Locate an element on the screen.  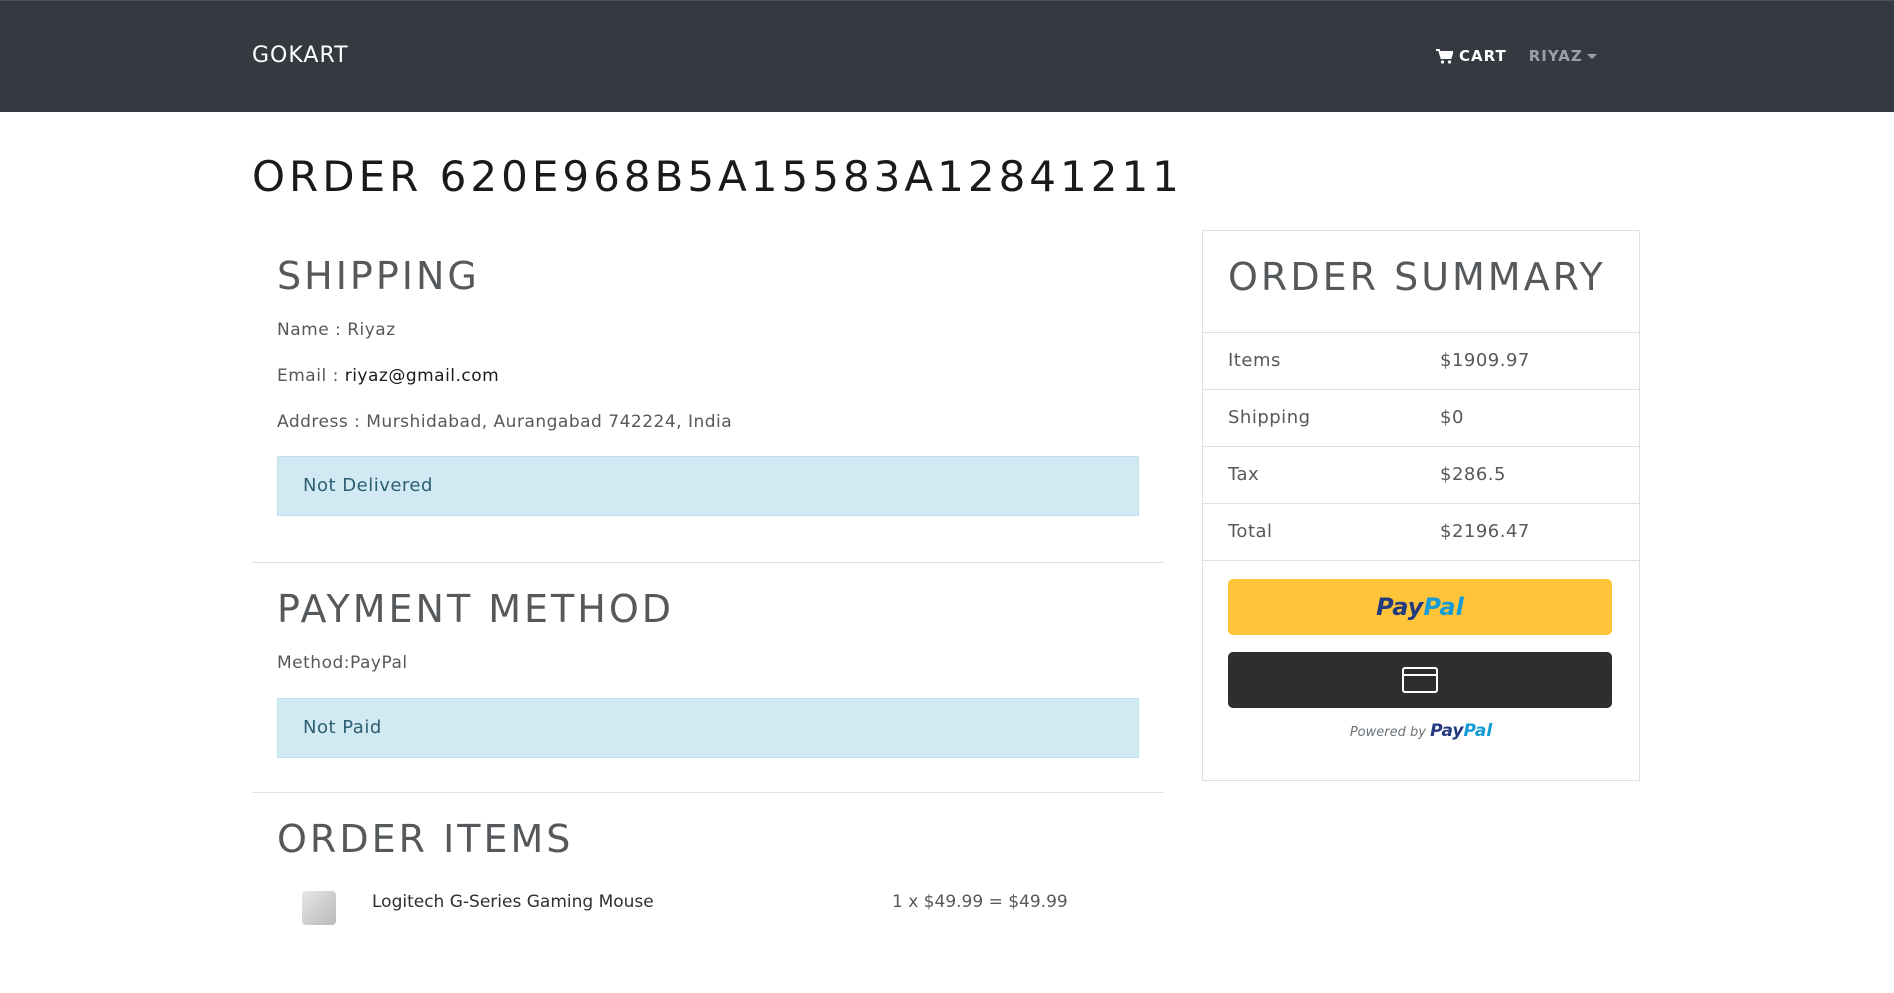
shipping-name: Name : Riyaz is located at coordinates (336, 330).